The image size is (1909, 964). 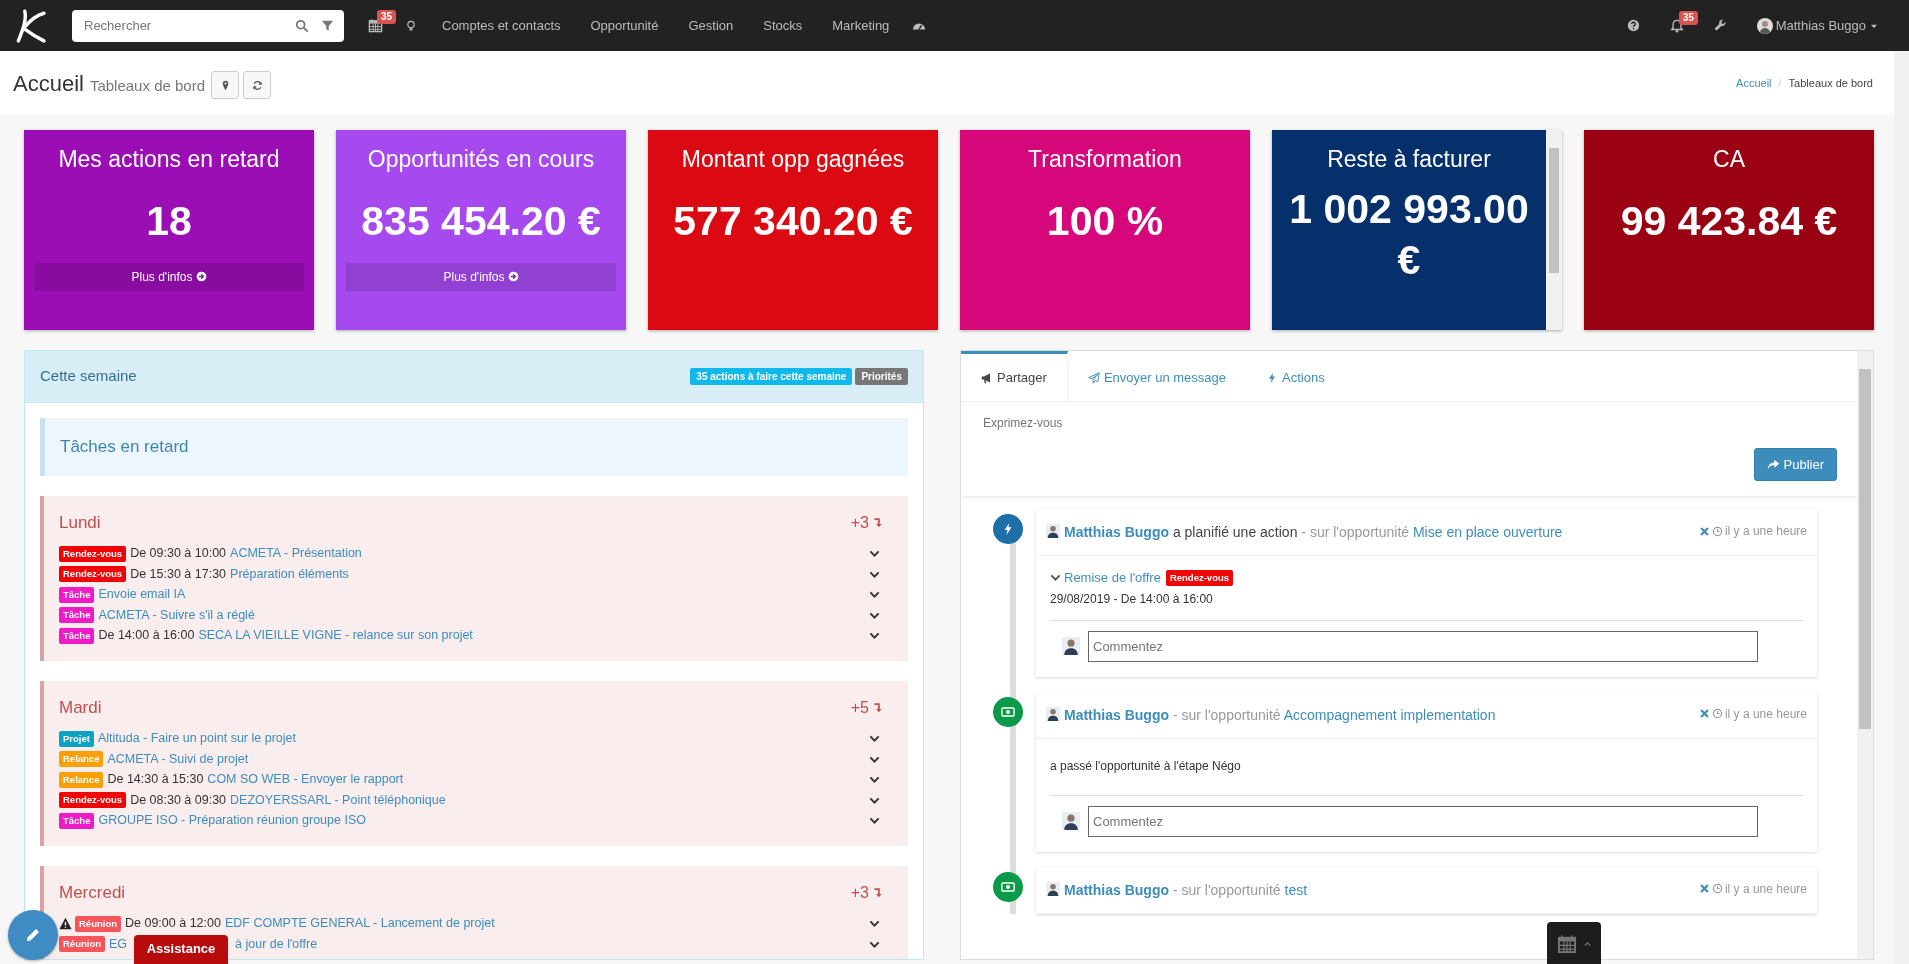 I want to click on opportunity-link: test, so click(x=1296, y=889).